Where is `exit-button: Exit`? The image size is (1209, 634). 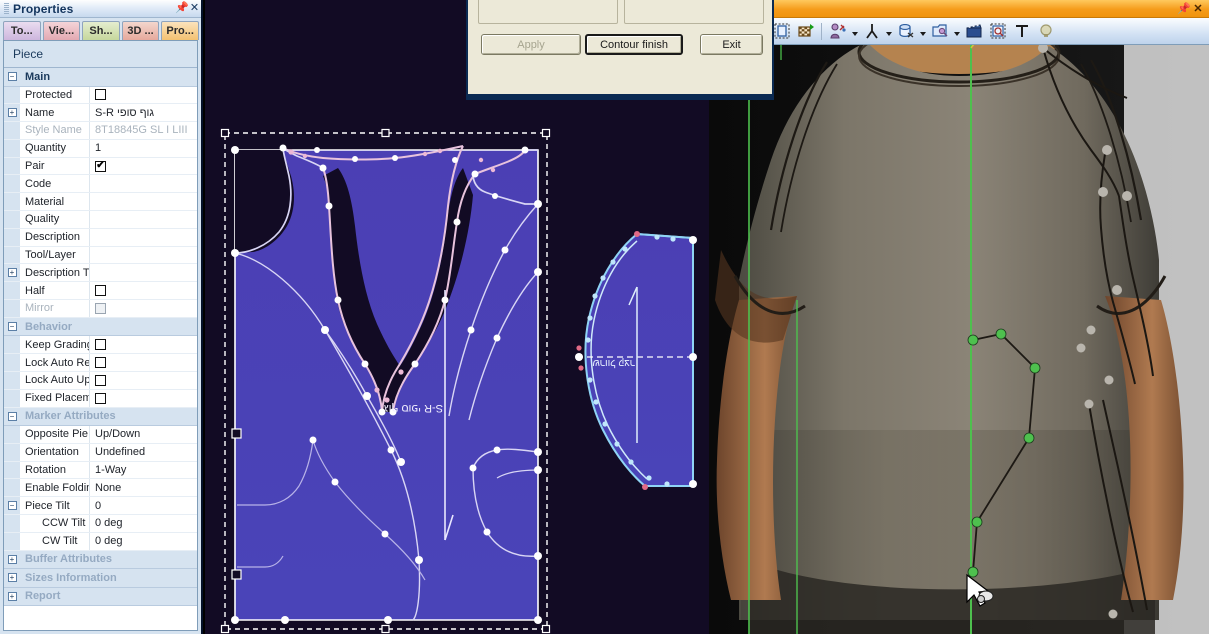 exit-button: Exit is located at coordinates (731, 44).